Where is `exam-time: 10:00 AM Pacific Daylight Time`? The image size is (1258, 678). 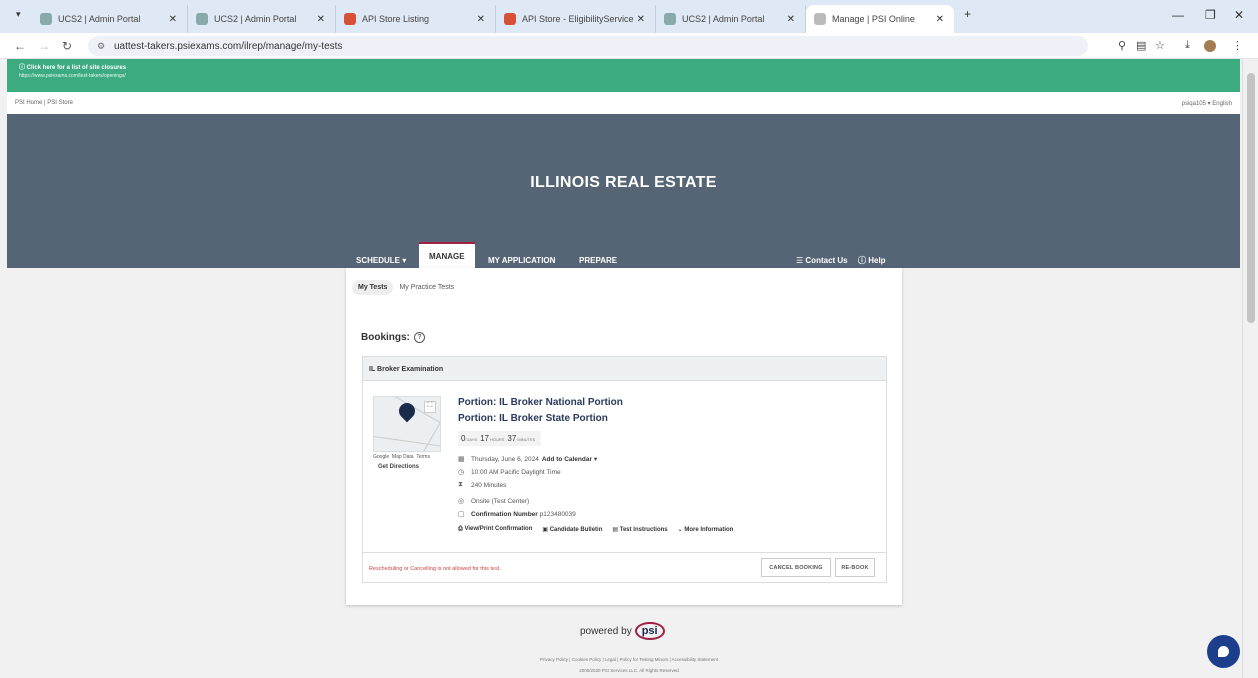
exam-time: 10:00 AM Pacific Daylight Time is located at coordinates (516, 472).